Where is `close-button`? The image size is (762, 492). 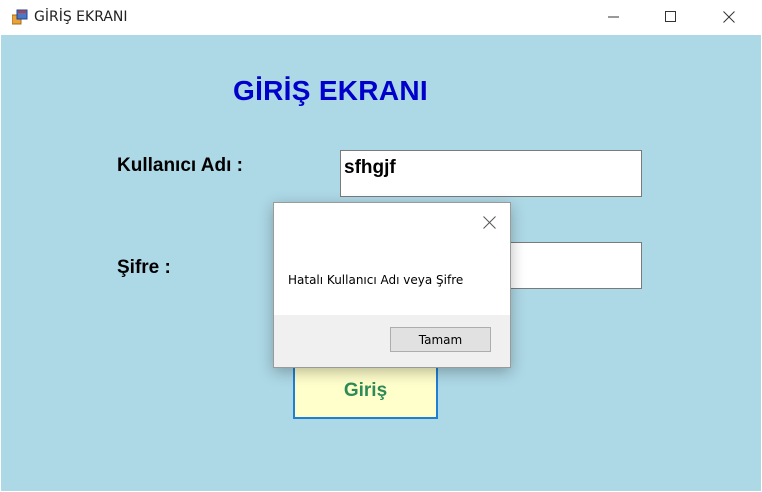
close-button is located at coordinates (729, 17).